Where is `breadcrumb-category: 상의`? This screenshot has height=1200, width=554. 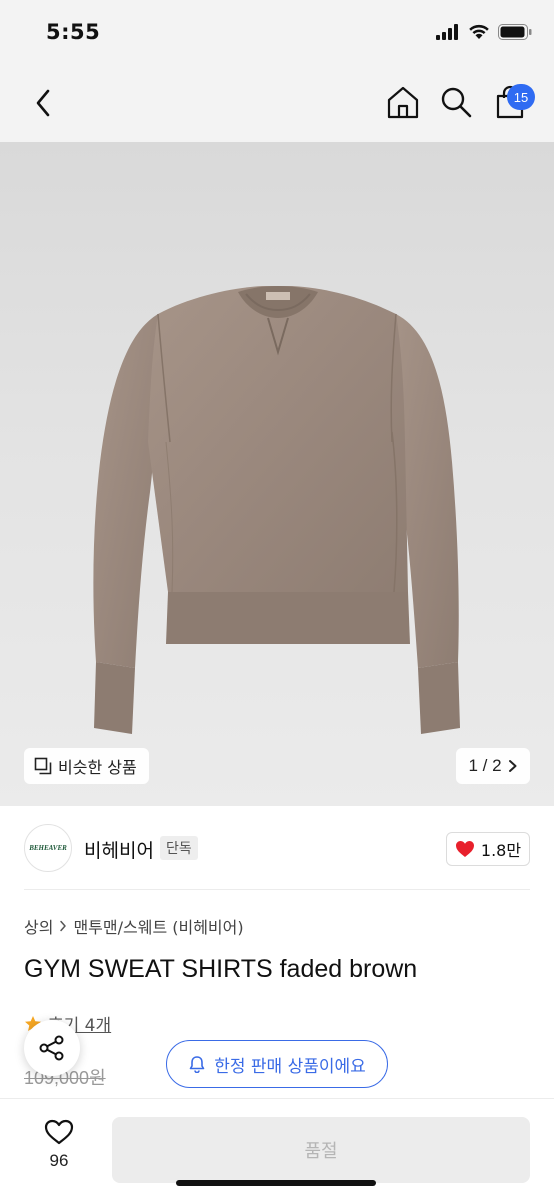
breadcrumb-category: 상의 is located at coordinates (38, 926).